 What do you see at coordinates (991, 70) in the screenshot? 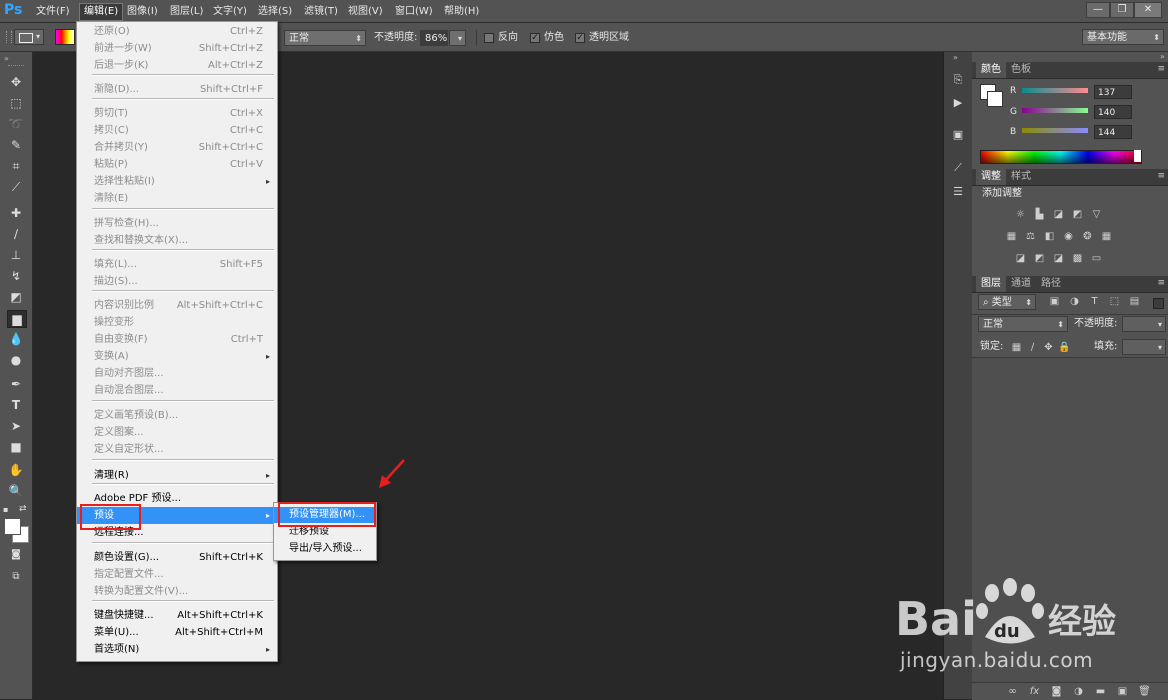
I see `tab-color: 颜色` at bounding box center [991, 70].